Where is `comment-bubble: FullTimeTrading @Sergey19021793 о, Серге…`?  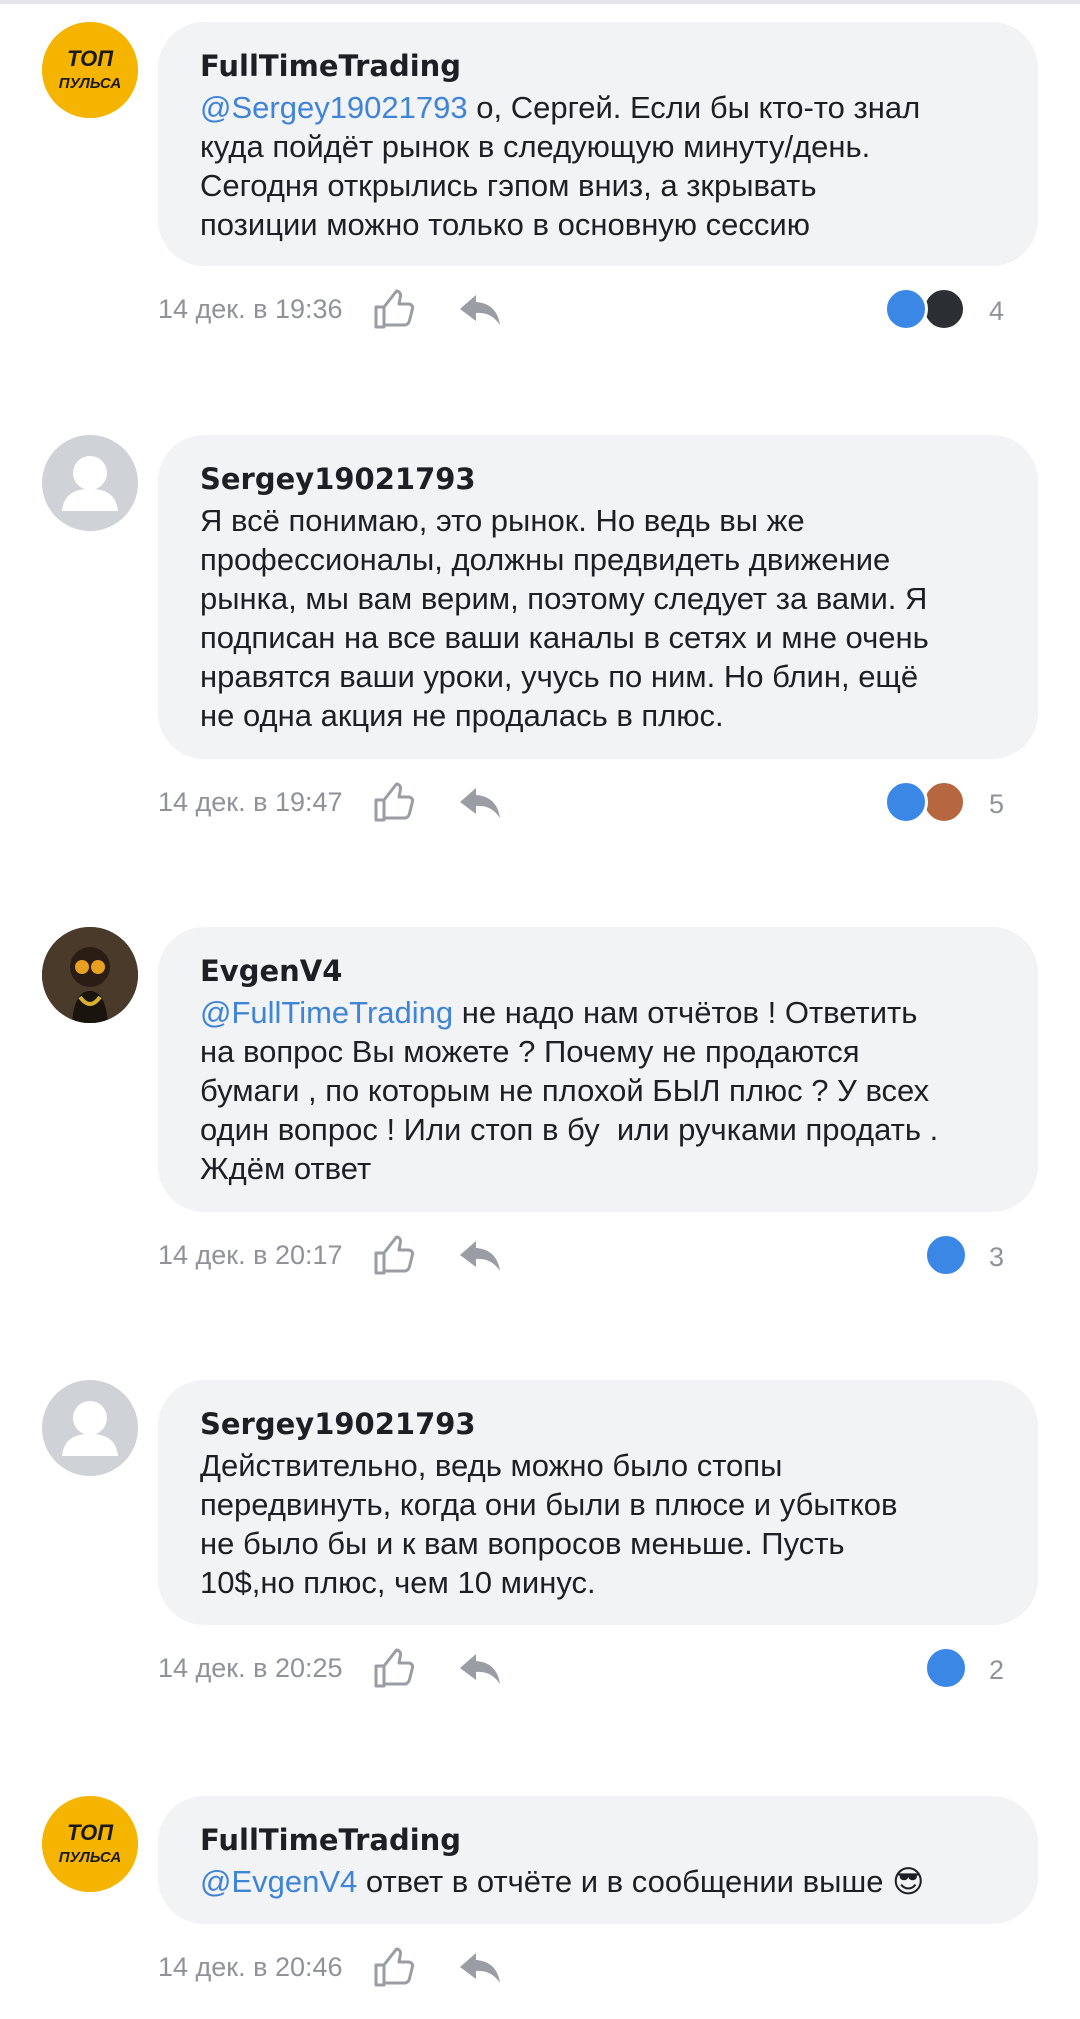
comment-bubble: FullTimeTrading @Sergey19021793 о, Серге… is located at coordinates (598, 144).